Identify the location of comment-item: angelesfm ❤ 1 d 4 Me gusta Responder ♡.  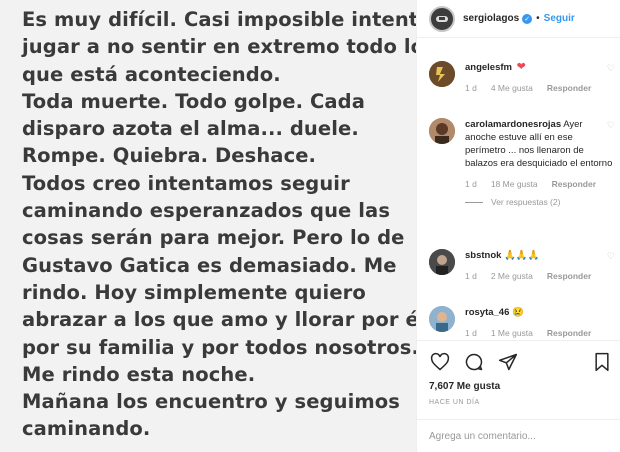
(522, 77).